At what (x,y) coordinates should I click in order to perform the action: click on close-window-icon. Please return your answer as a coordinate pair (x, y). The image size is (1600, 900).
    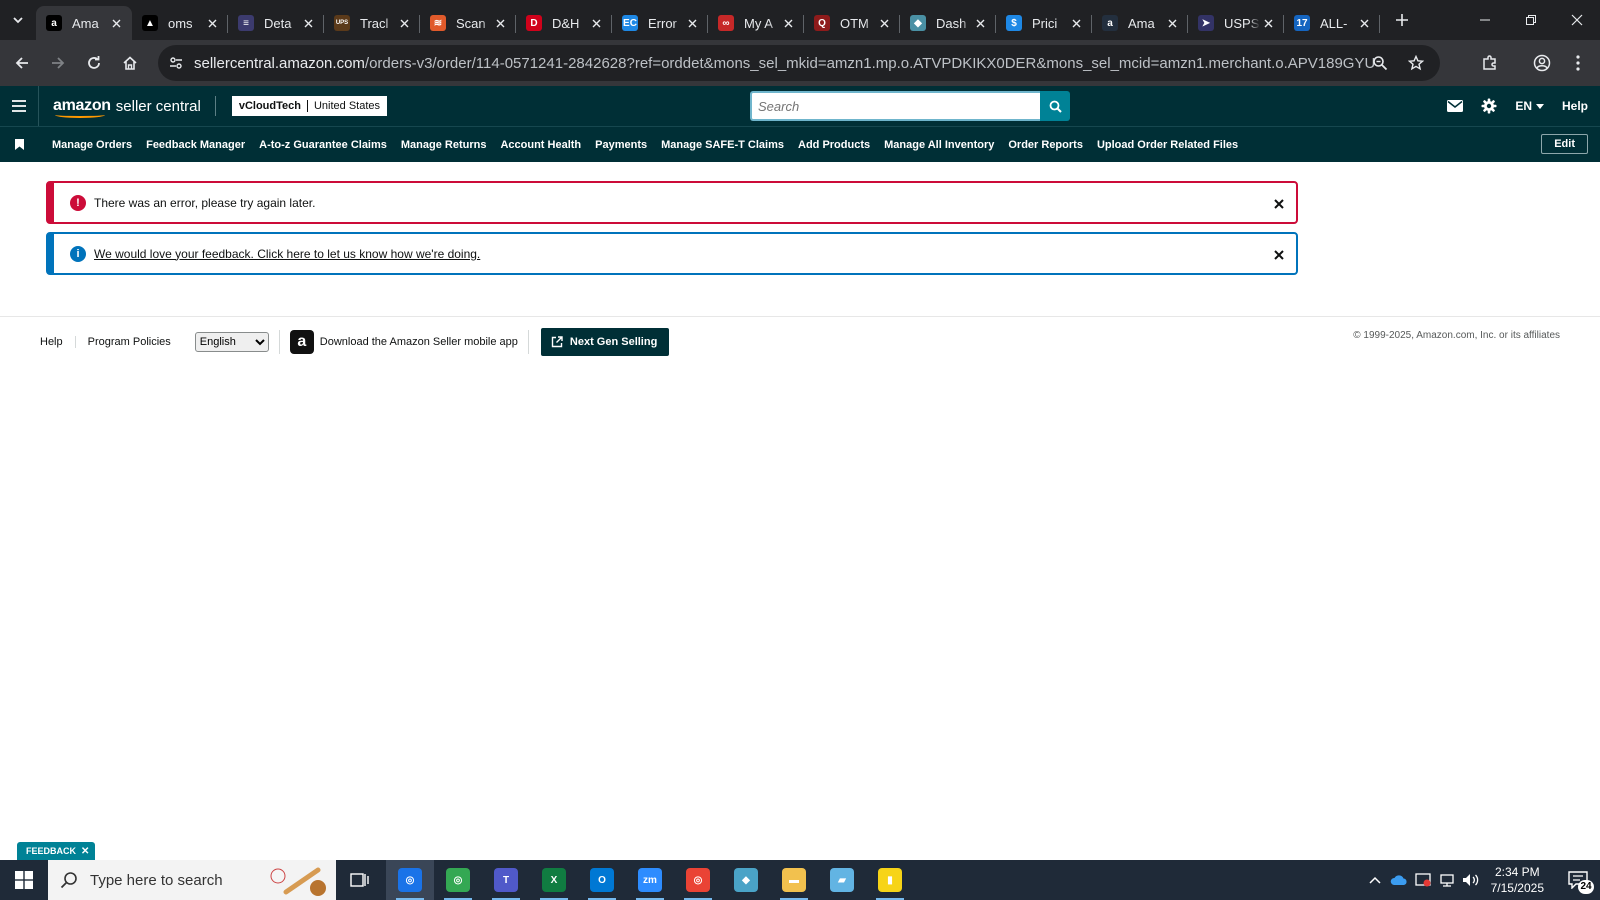
    Looking at the image, I should click on (1577, 20).